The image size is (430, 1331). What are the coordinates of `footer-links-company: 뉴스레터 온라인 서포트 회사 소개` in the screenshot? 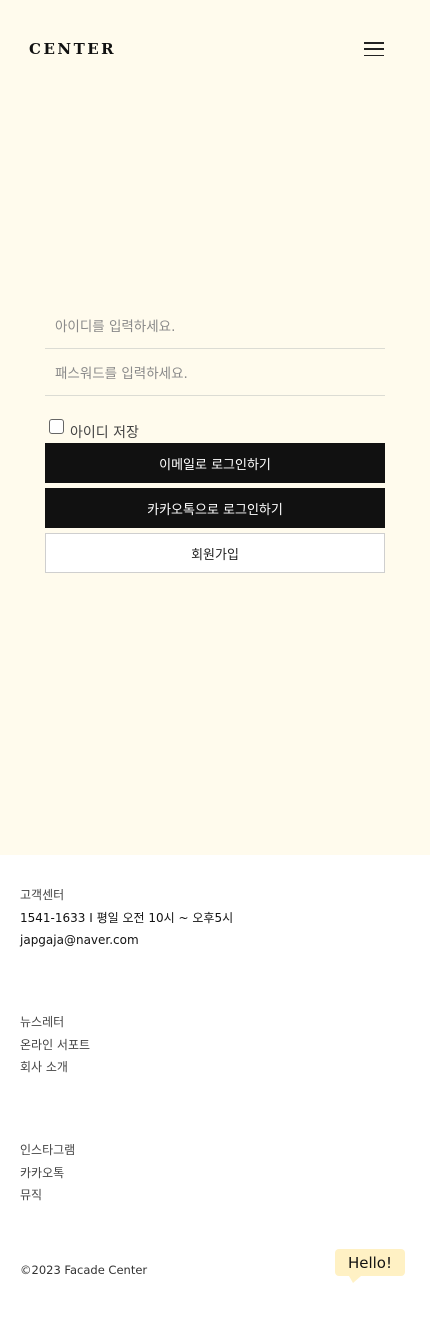 It's located at (55, 1045).